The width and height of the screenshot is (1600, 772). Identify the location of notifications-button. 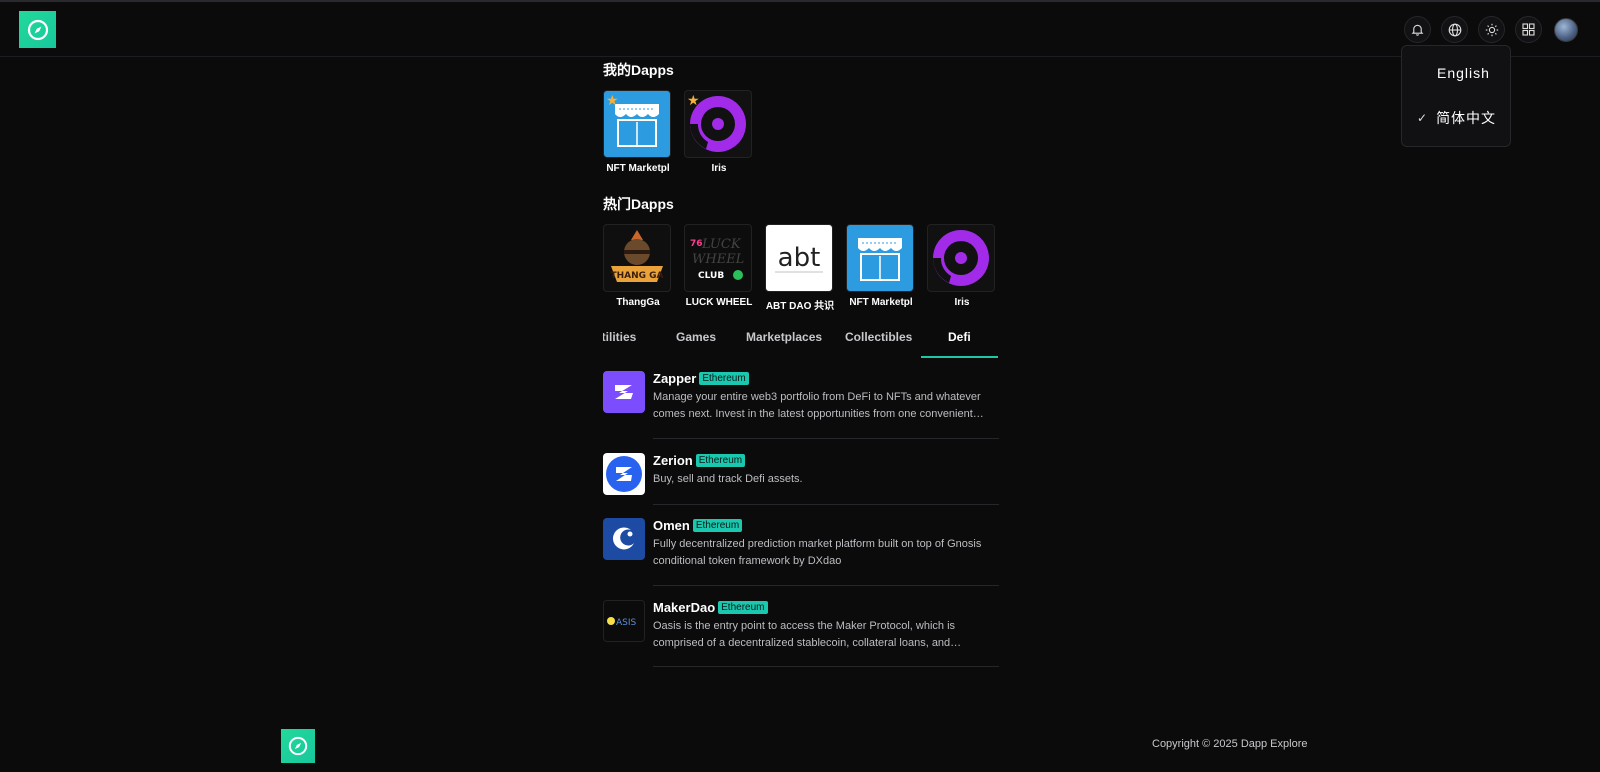
(1417, 29).